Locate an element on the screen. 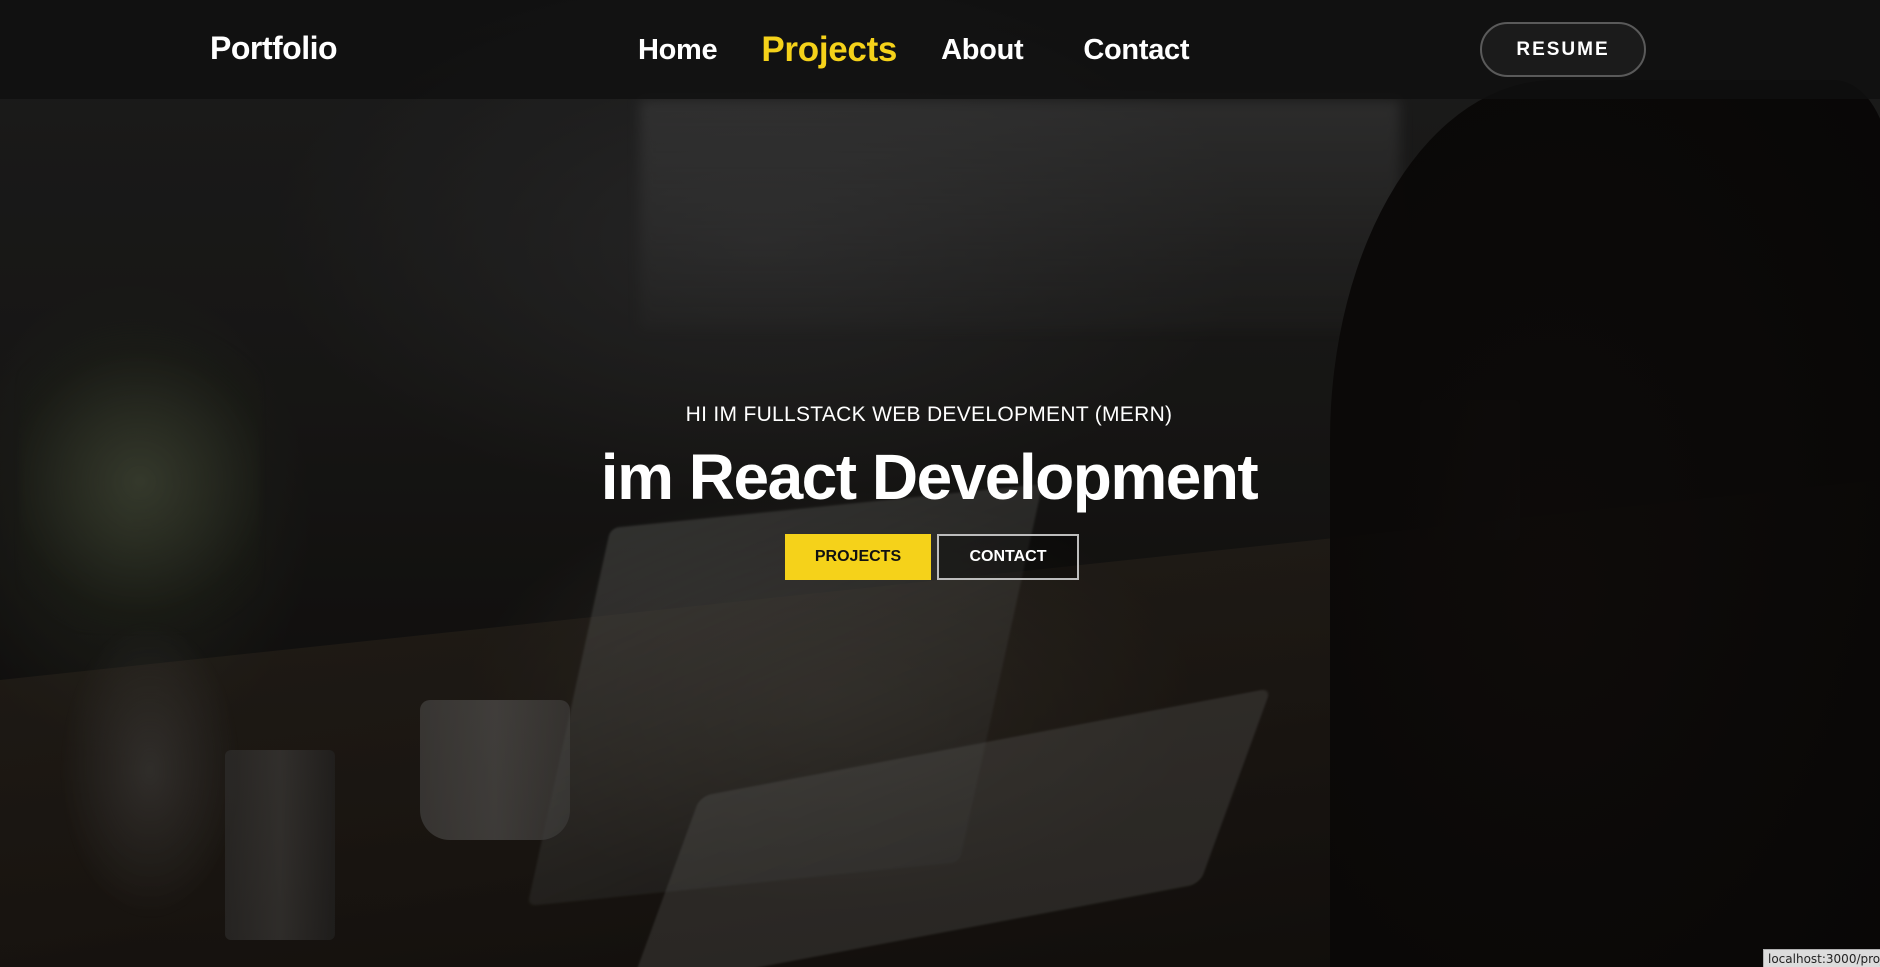 This screenshot has width=1880, height=967. status-bar-url: localhost:3000/projects is located at coordinates (1821, 958).